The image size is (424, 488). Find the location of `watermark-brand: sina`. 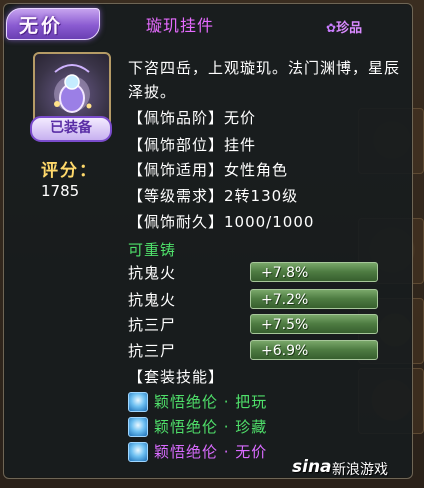

watermark-brand: sina is located at coordinates (312, 467).